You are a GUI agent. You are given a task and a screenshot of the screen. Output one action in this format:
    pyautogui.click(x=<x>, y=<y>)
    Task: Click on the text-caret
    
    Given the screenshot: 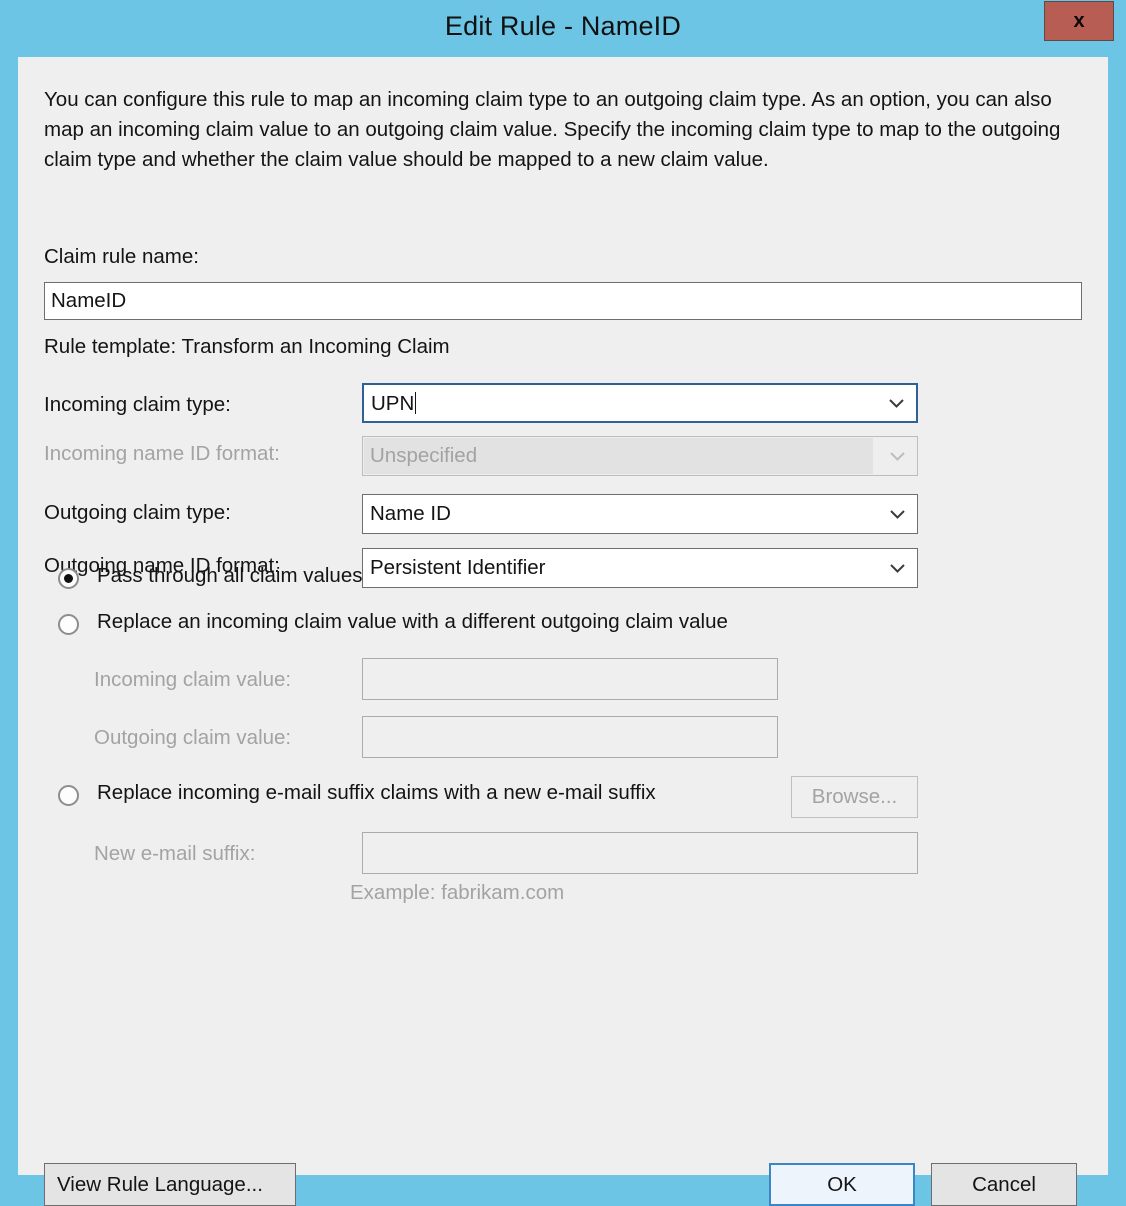 What is the action you would take?
    pyautogui.click(x=416, y=403)
    